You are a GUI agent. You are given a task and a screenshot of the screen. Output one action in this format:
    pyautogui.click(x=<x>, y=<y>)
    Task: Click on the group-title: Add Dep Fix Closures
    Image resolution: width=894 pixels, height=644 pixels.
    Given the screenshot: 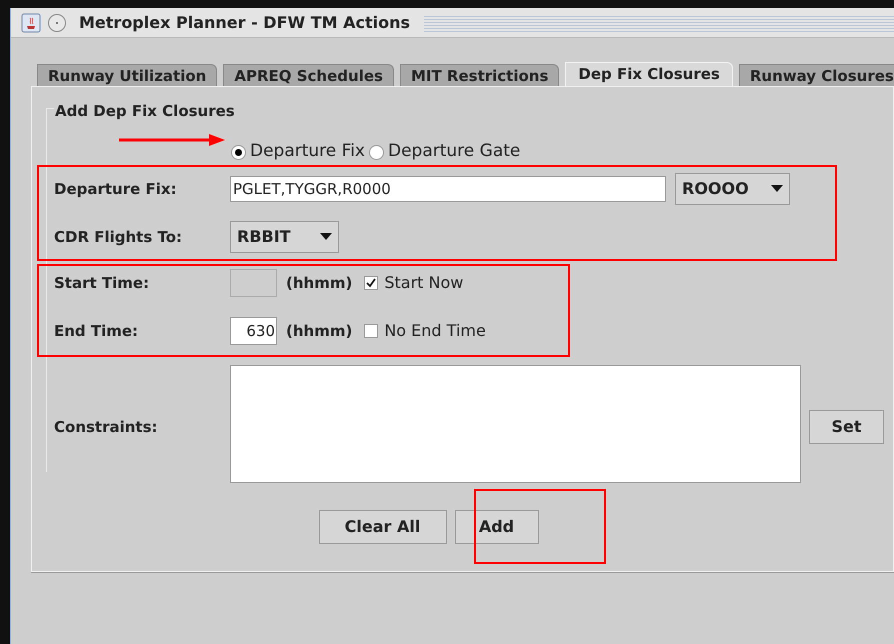 What is the action you would take?
    pyautogui.click(x=145, y=111)
    